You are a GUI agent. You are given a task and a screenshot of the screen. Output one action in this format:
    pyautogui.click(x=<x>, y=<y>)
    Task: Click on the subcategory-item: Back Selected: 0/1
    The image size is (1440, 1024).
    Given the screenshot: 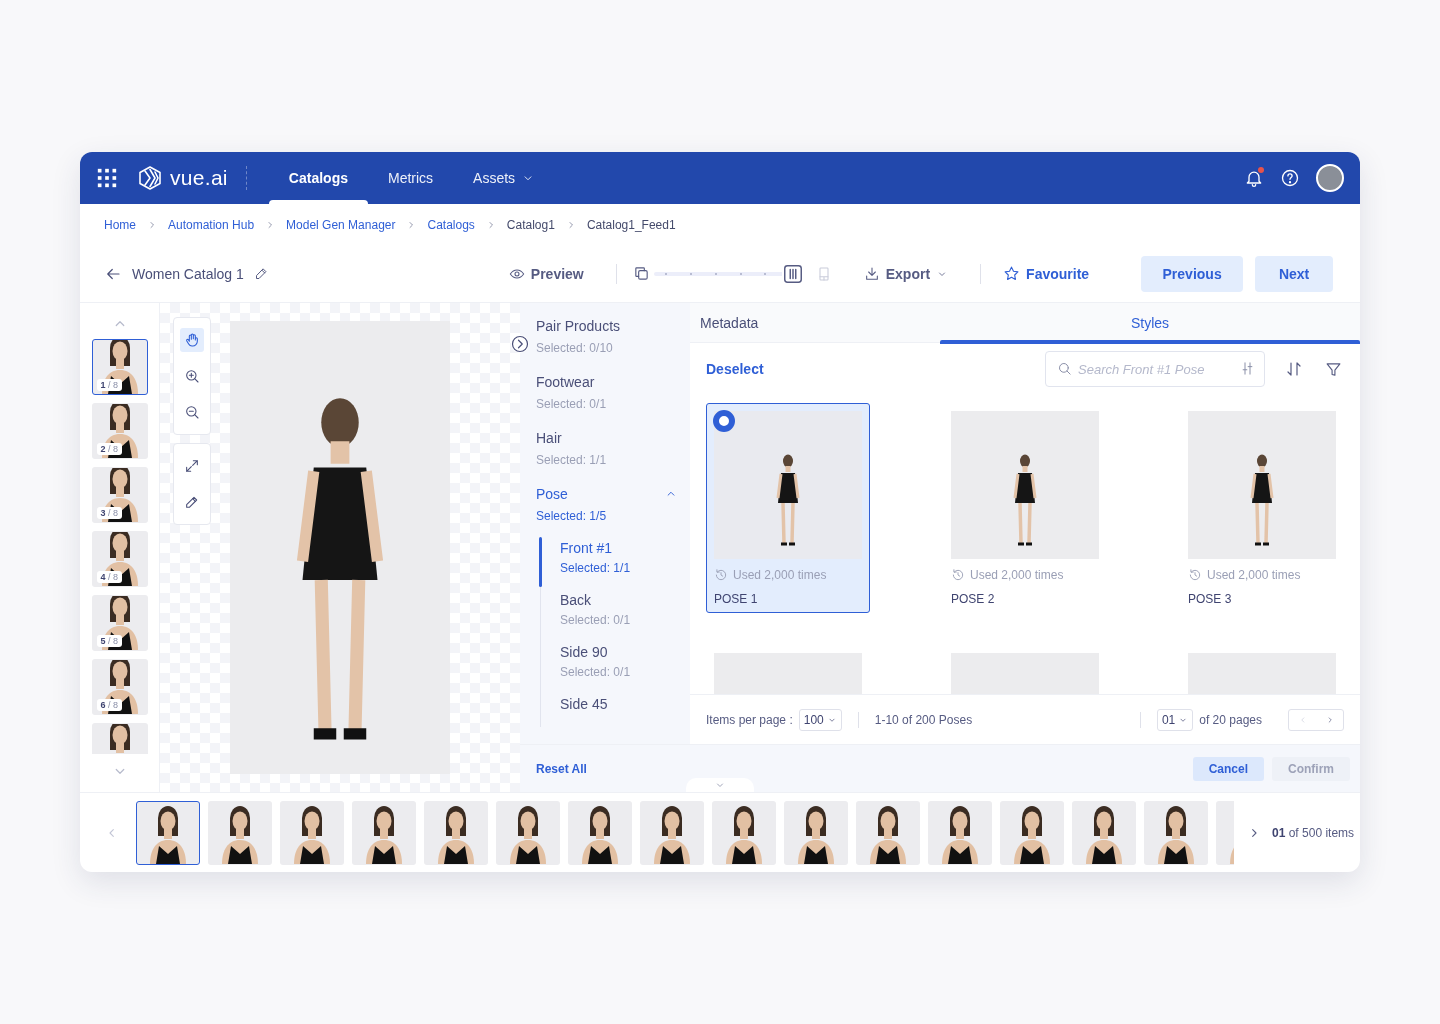 What is the action you would take?
    pyautogui.click(x=615, y=615)
    